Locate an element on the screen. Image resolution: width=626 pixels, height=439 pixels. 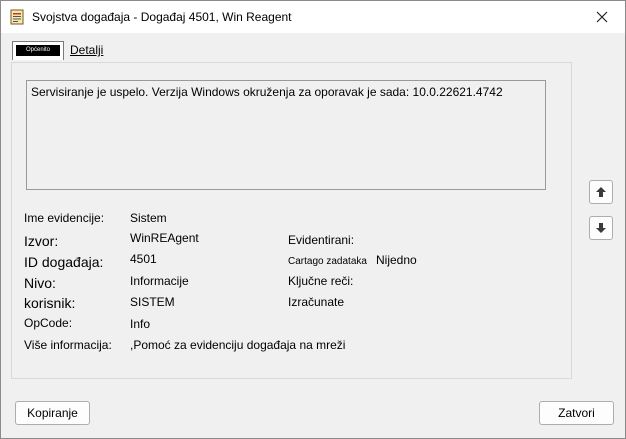
tab-general-label: Općenito is located at coordinates (38, 50).